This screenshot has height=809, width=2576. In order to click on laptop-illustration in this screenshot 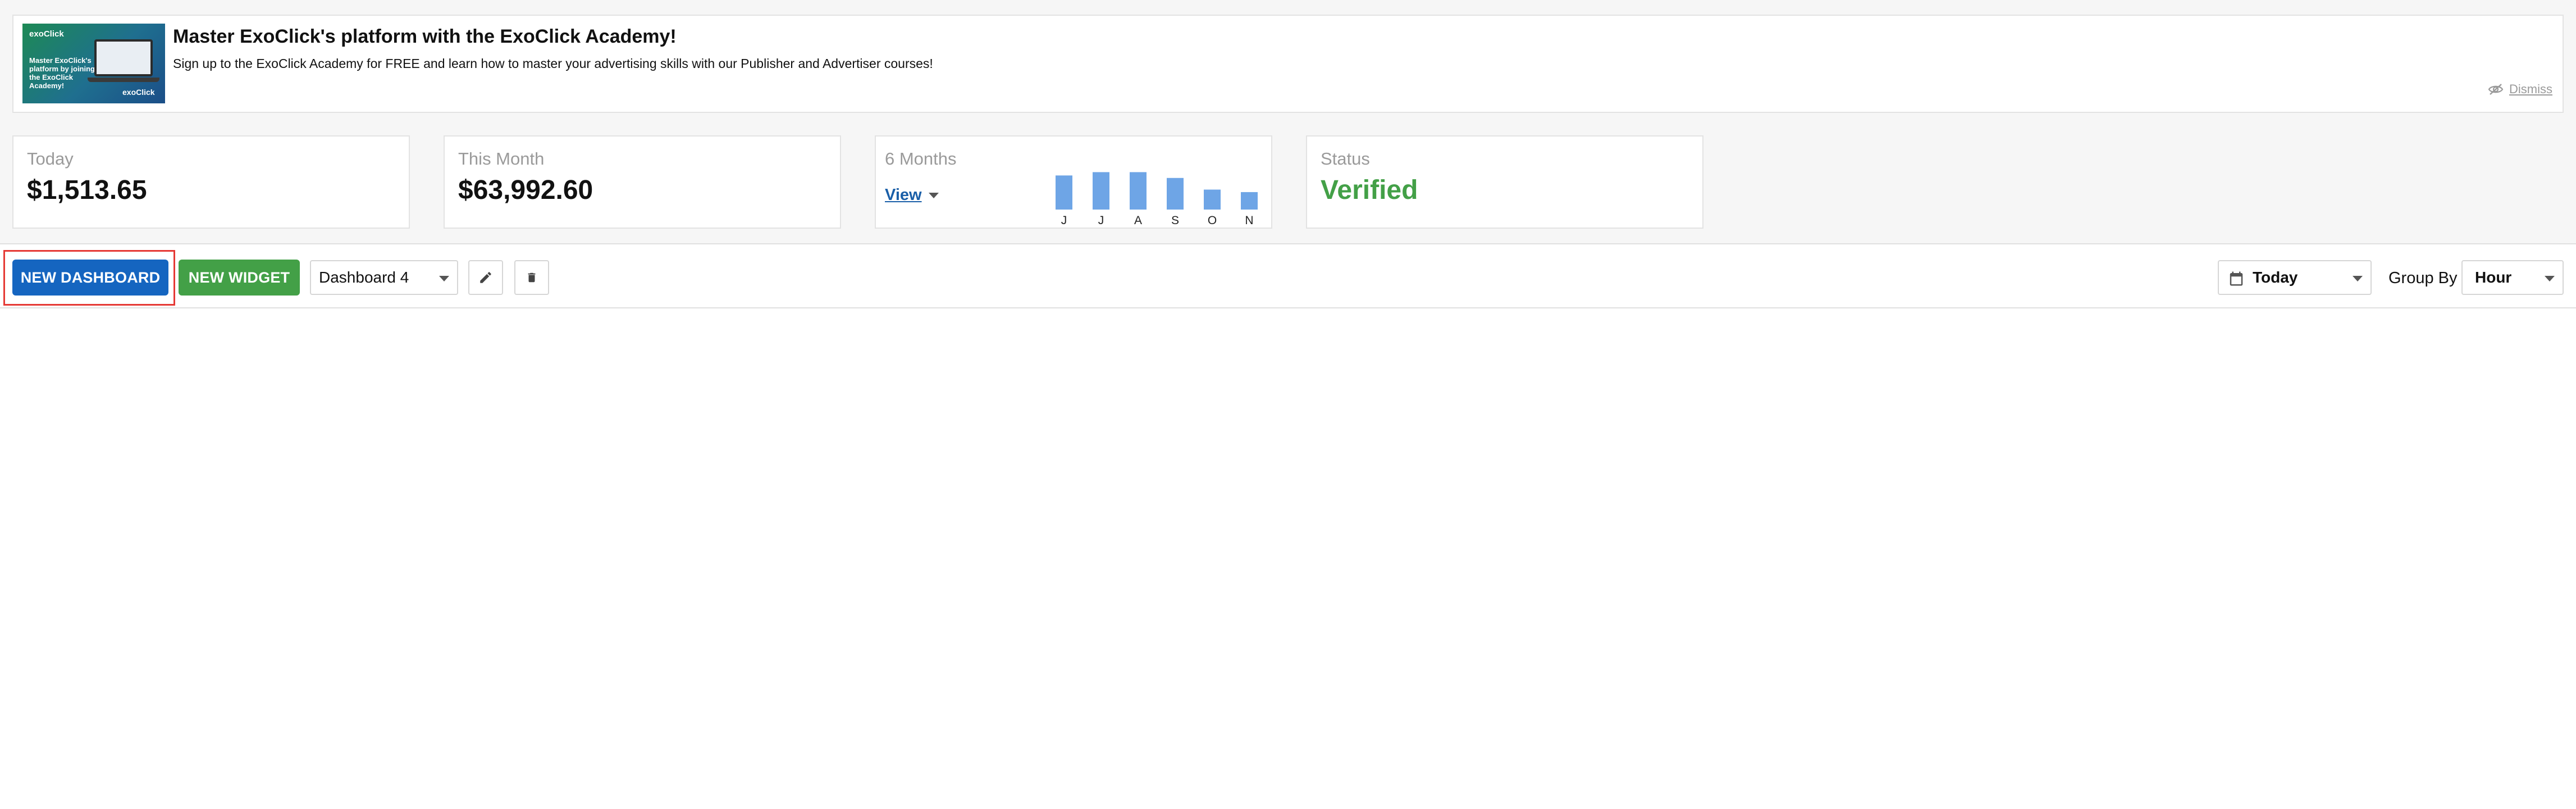, I will do `click(124, 58)`.